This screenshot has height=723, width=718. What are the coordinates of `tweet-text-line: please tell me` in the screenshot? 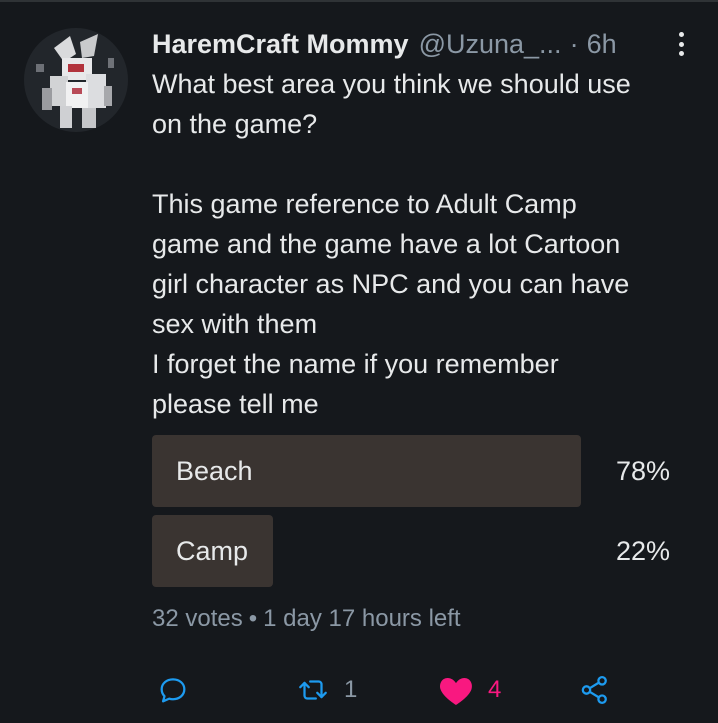 It's located at (235, 404).